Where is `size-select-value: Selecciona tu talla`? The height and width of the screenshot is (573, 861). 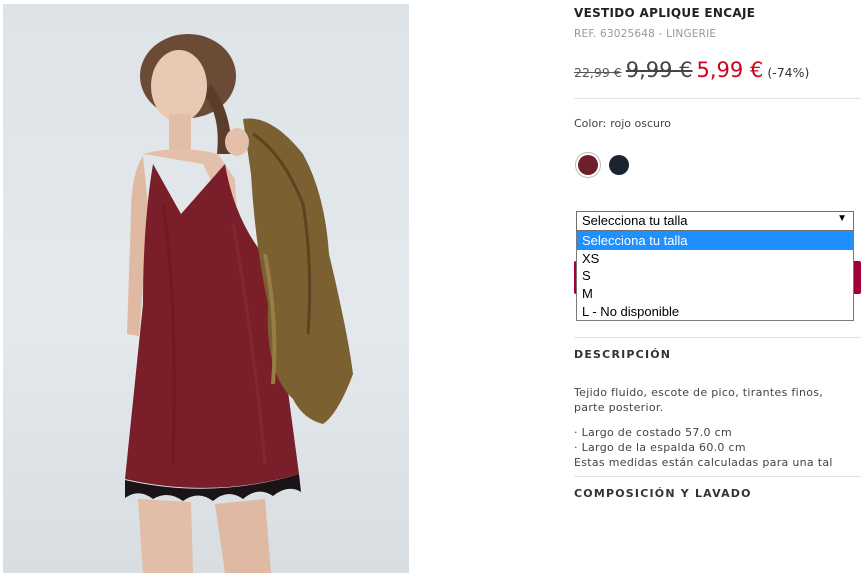 size-select-value: Selecciona tu talla is located at coordinates (635, 220).